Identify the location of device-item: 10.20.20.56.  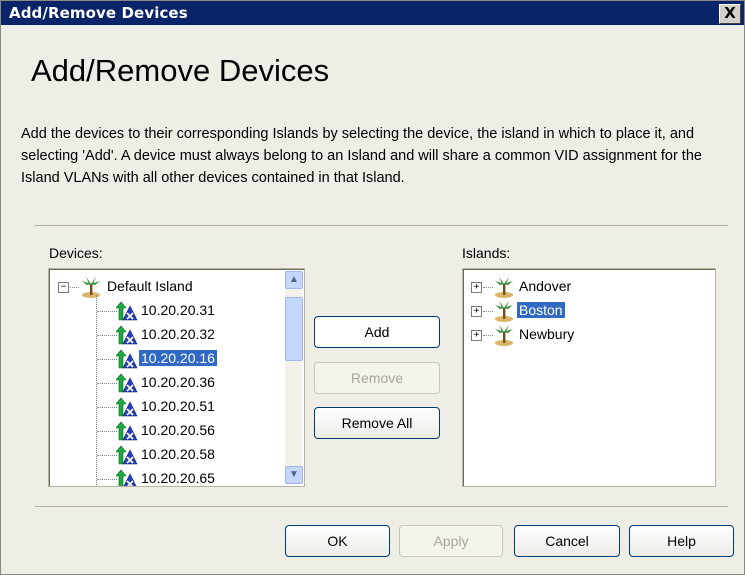
(178, 430).